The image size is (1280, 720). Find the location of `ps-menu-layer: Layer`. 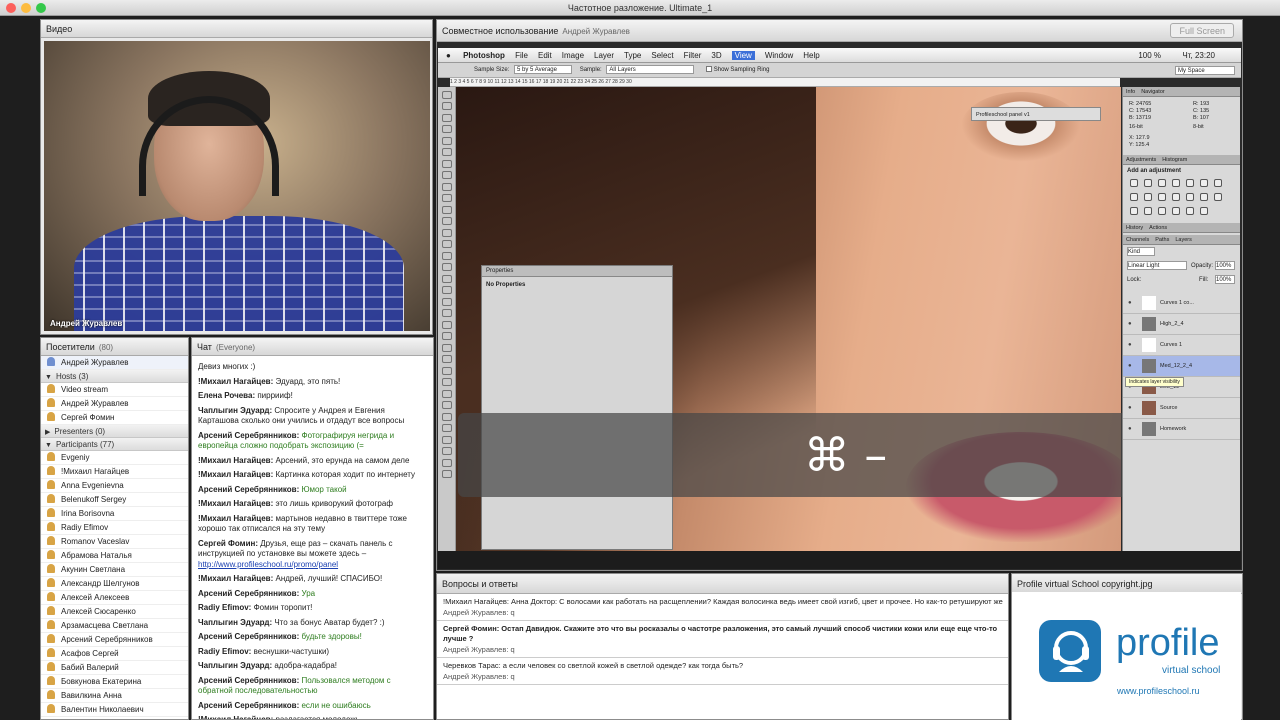

ps-menu-layer: Layer is located at coordinates (604, 55).